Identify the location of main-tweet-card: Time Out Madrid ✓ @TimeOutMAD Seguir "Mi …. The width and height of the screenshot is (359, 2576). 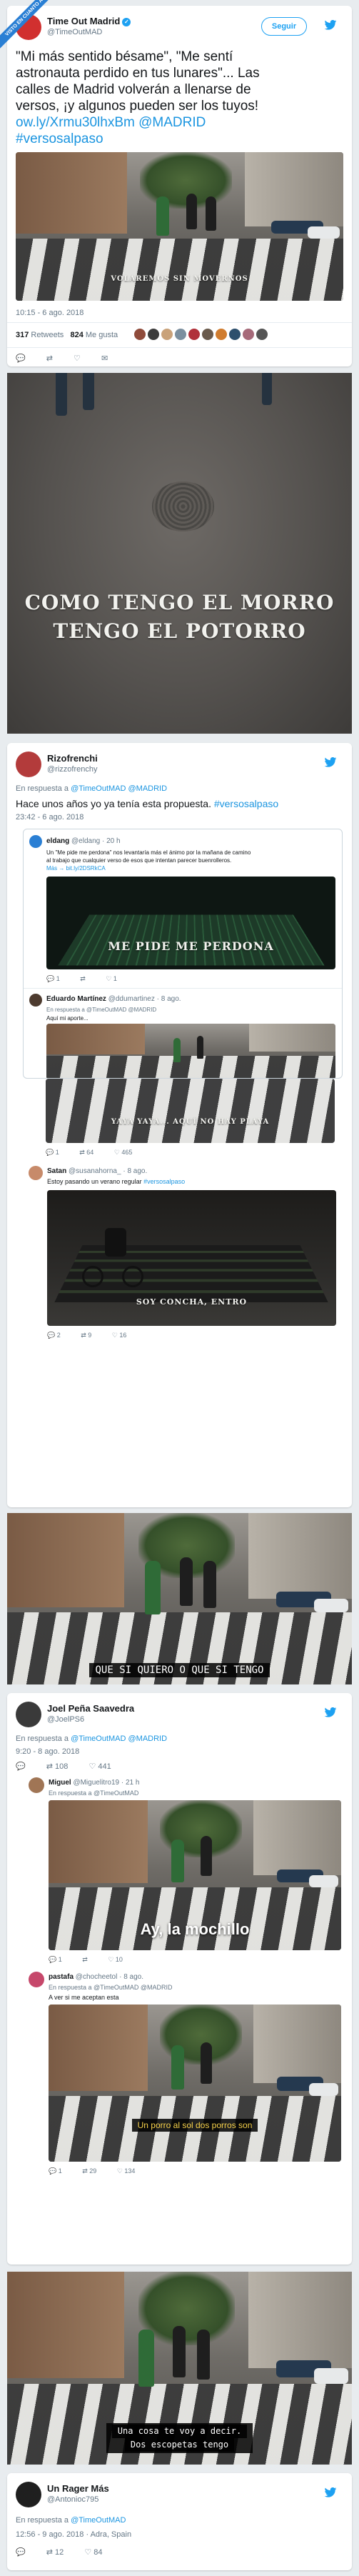
(179, 186).